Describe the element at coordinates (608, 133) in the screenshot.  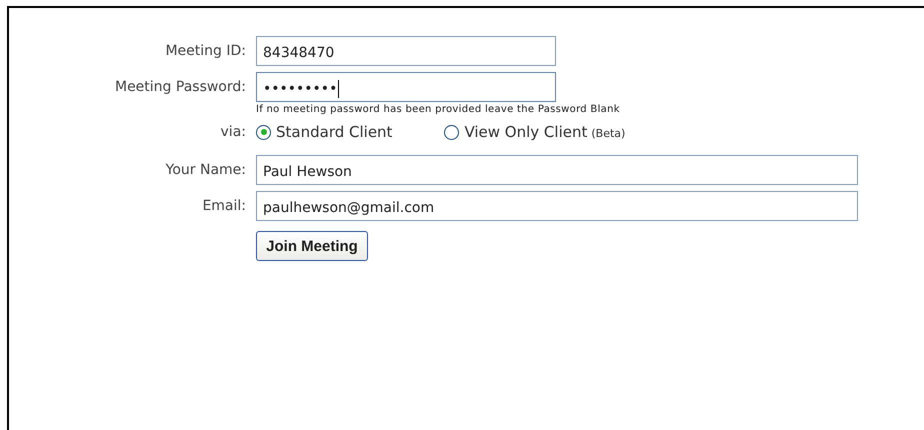
I see `beta-note: (Beta)` at that location.